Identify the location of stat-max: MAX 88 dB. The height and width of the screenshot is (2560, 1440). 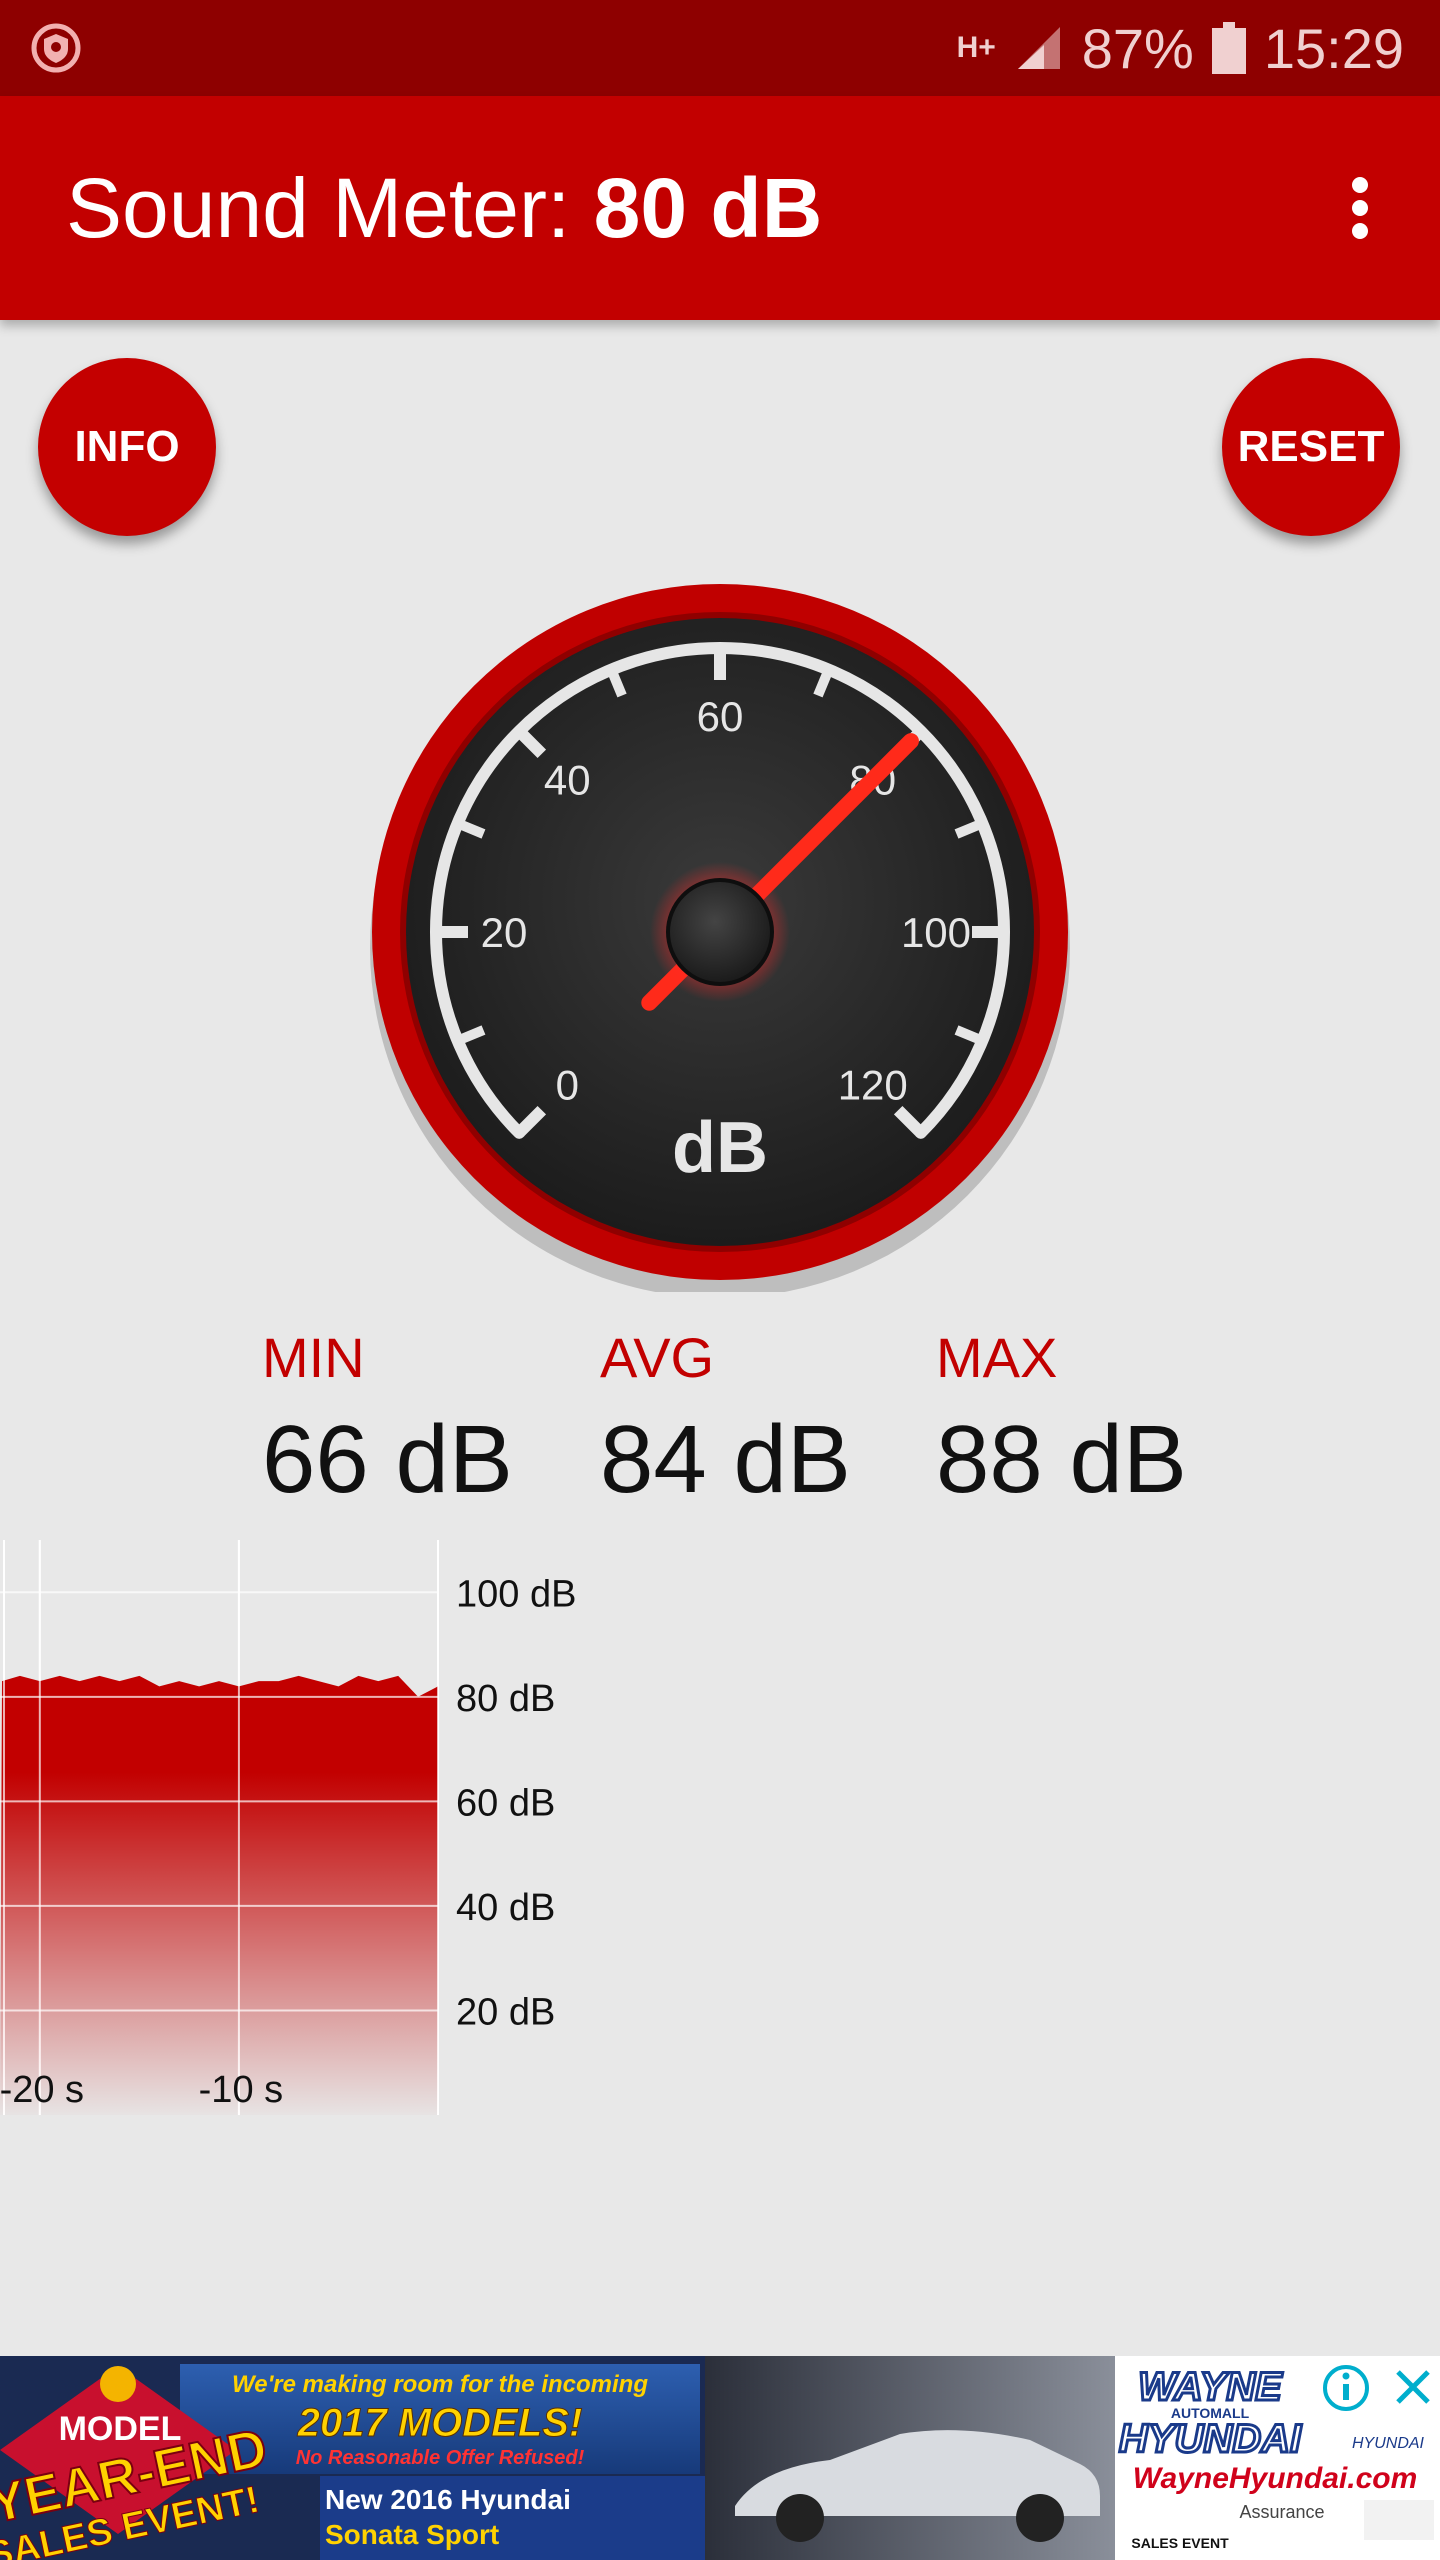
(1086, 1419).